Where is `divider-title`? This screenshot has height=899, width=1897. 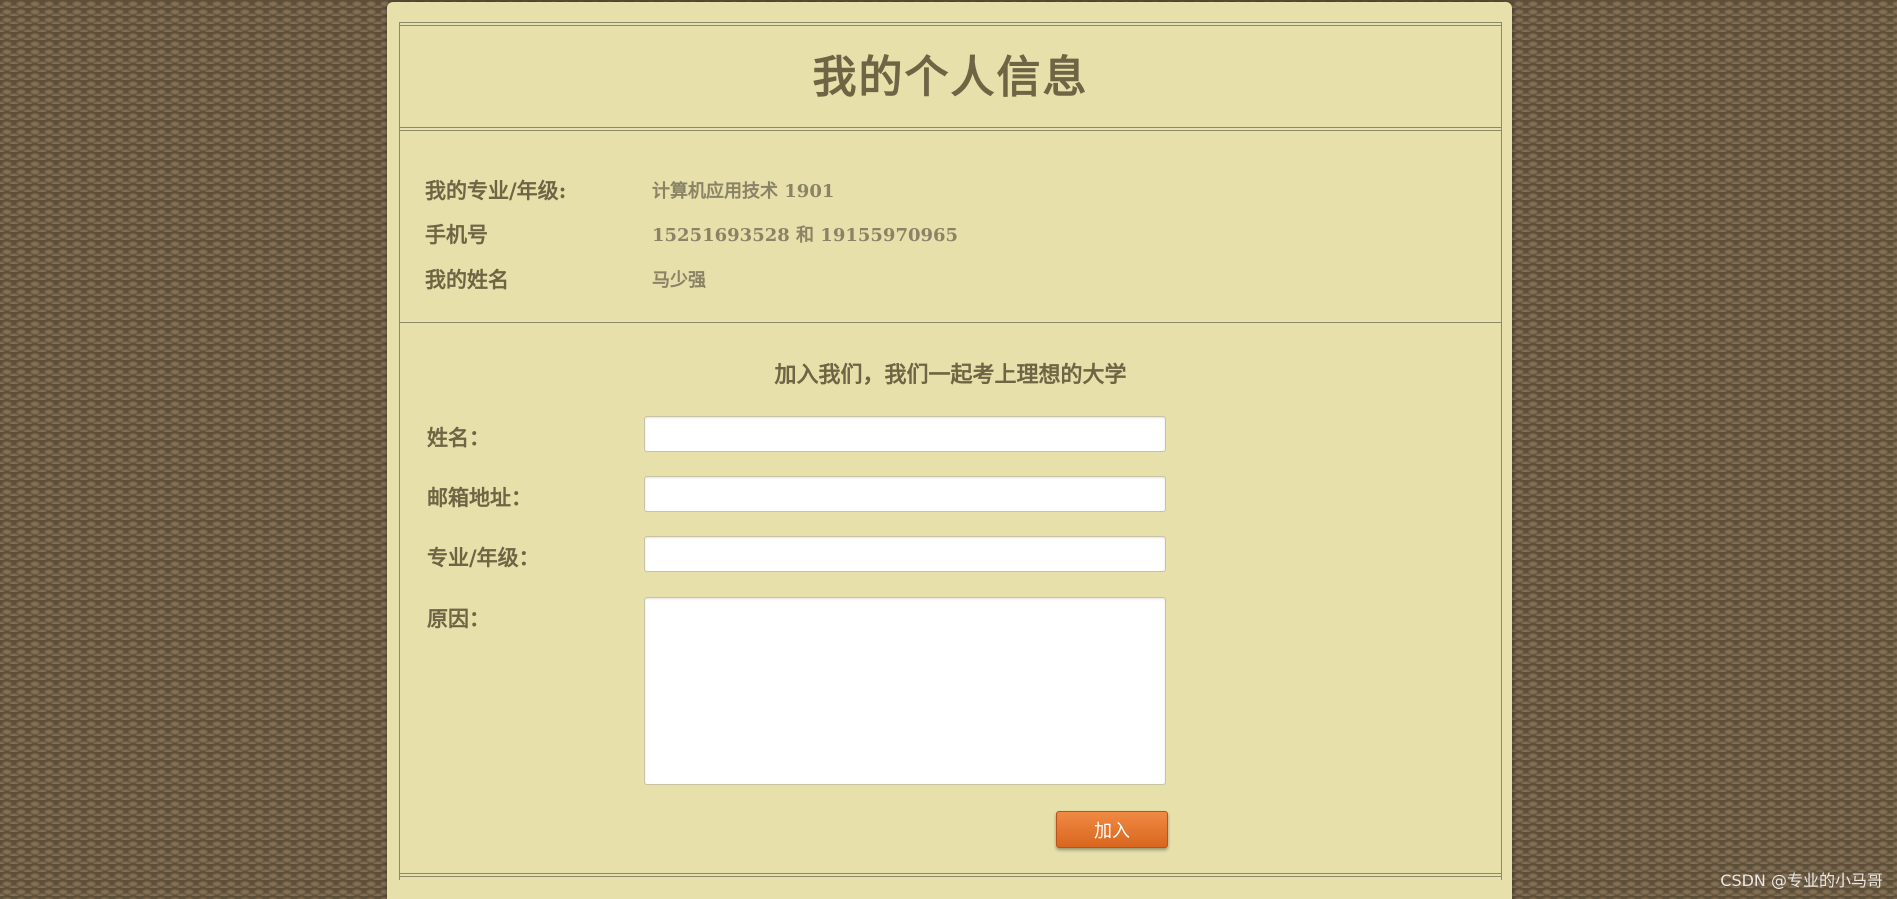 divider-title is located at coordinates (950, 129).